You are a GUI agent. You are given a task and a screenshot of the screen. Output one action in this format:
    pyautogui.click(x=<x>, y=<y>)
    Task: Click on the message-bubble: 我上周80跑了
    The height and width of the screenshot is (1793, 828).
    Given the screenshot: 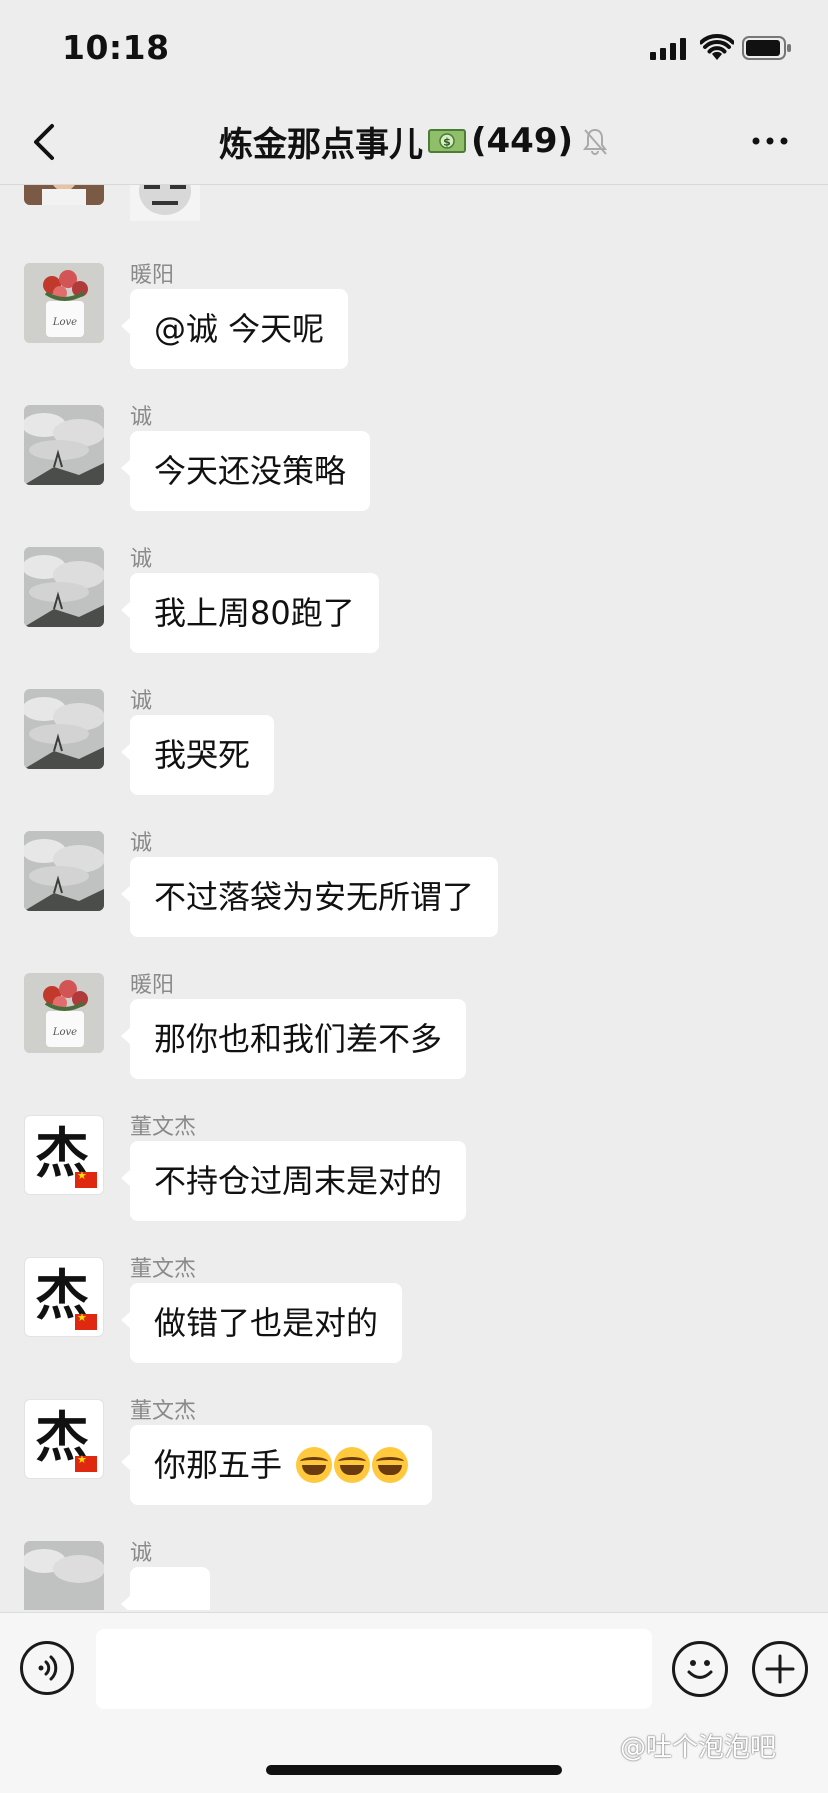 What is the action you would take?
    pyautogui.click(x=250, y=613)
    